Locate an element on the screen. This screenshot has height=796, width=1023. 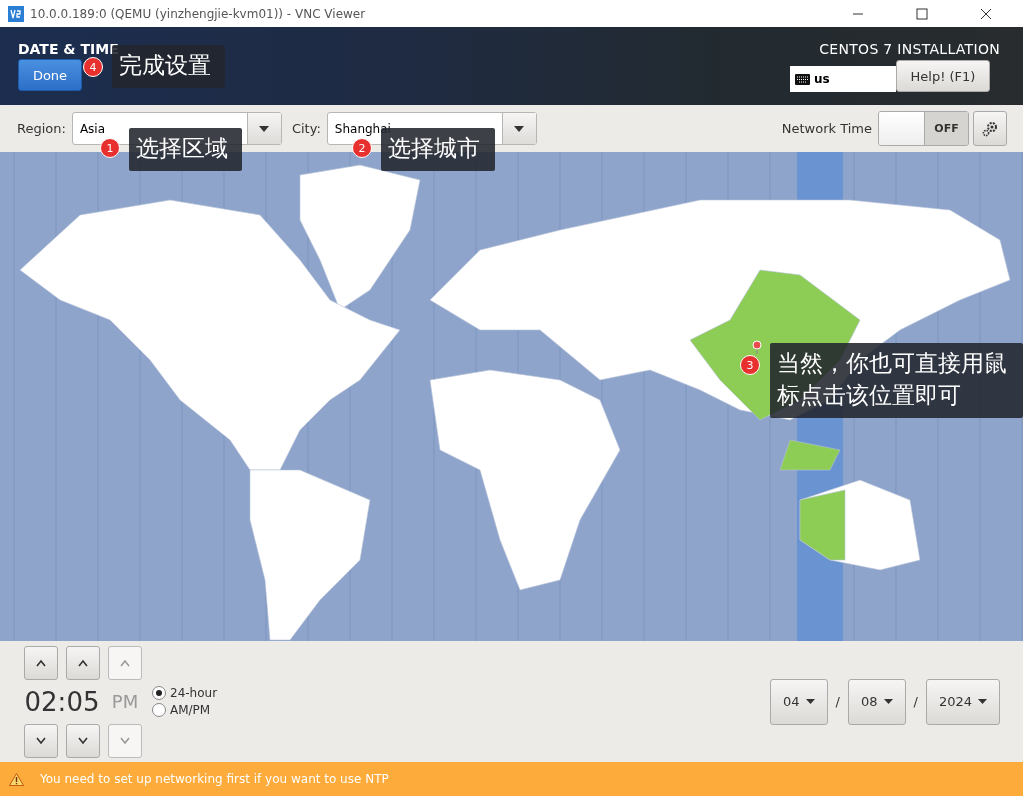
region-label: Region: is located at coordinates (41, 128).